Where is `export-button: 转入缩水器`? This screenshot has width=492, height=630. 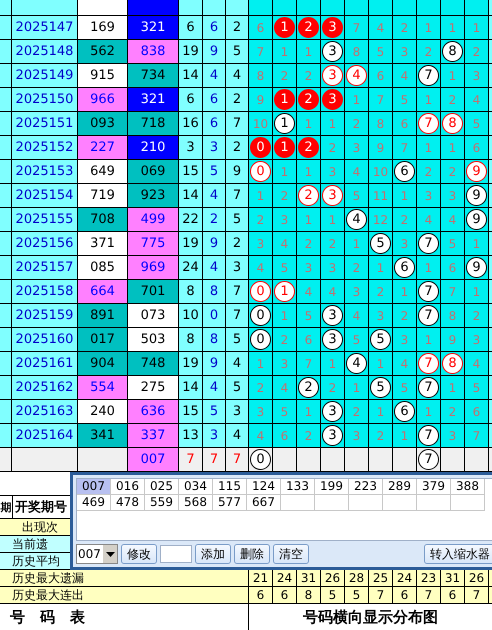 export-button: 转入缩水器 is located at coordinates (458, 554).